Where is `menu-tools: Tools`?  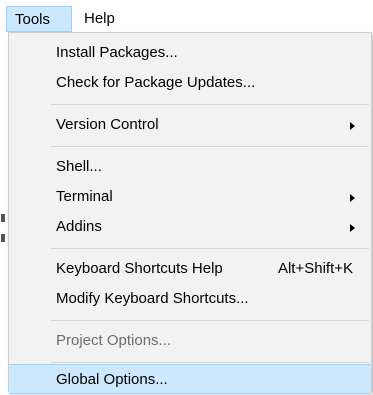
menu-tools: Tools is located at coordinates (39, 19).